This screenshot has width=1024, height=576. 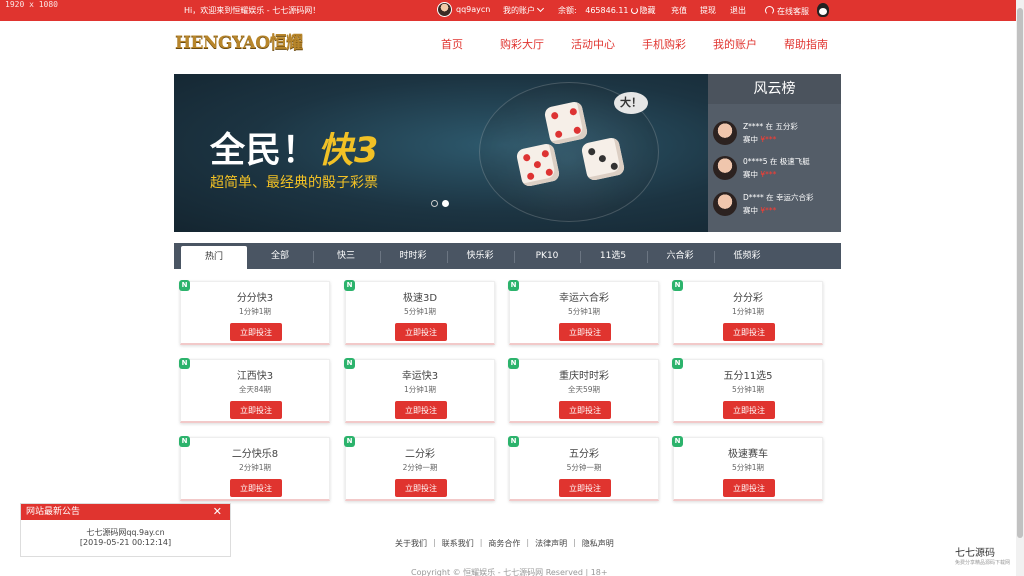 What do you see at coordinates (664, 44) in the screenshot?
I see `nav-mobile-lottery: 手机购彩` at bounding box center [664, 44].